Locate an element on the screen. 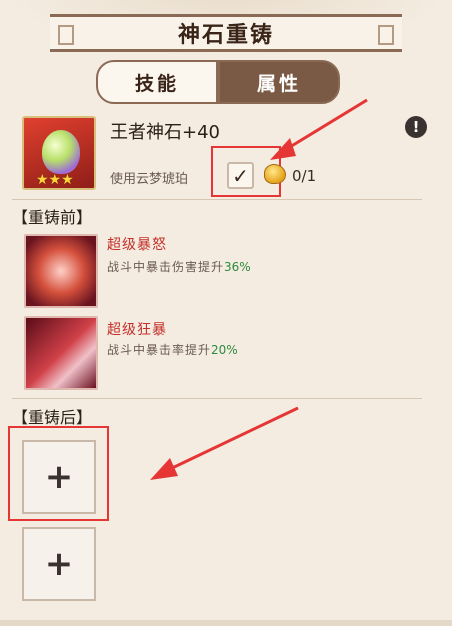 Image resolution: width=452 pixels, height=626 pixels. arrow-to-slot is located at coordinates (224, 443).